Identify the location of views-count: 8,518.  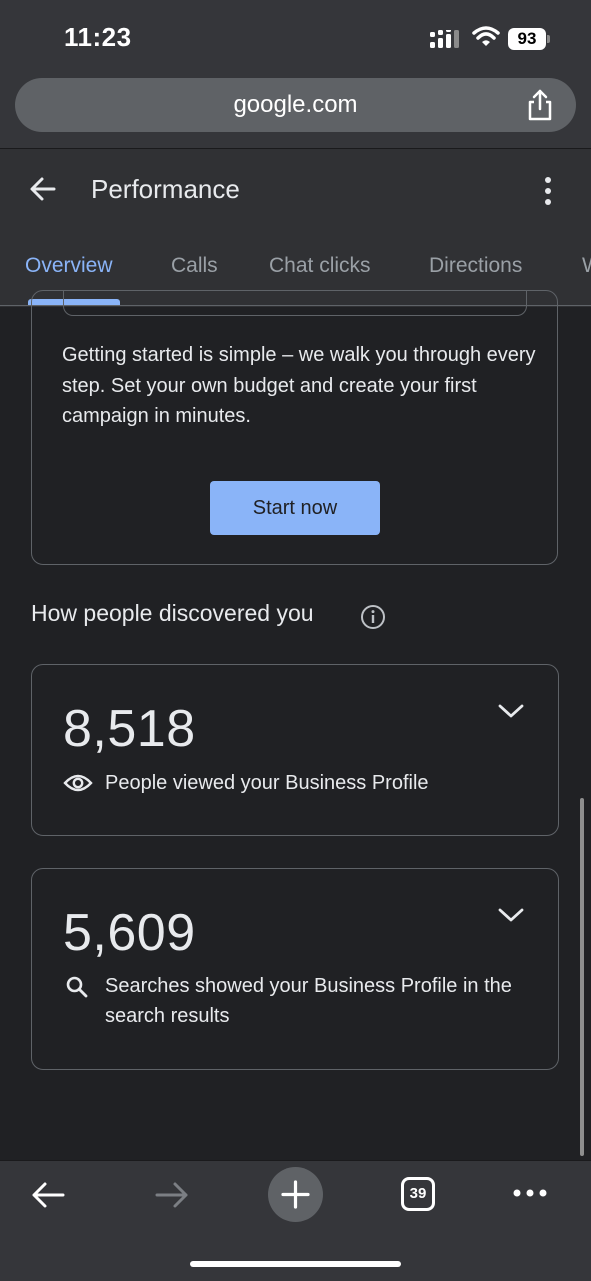
(129, 729).